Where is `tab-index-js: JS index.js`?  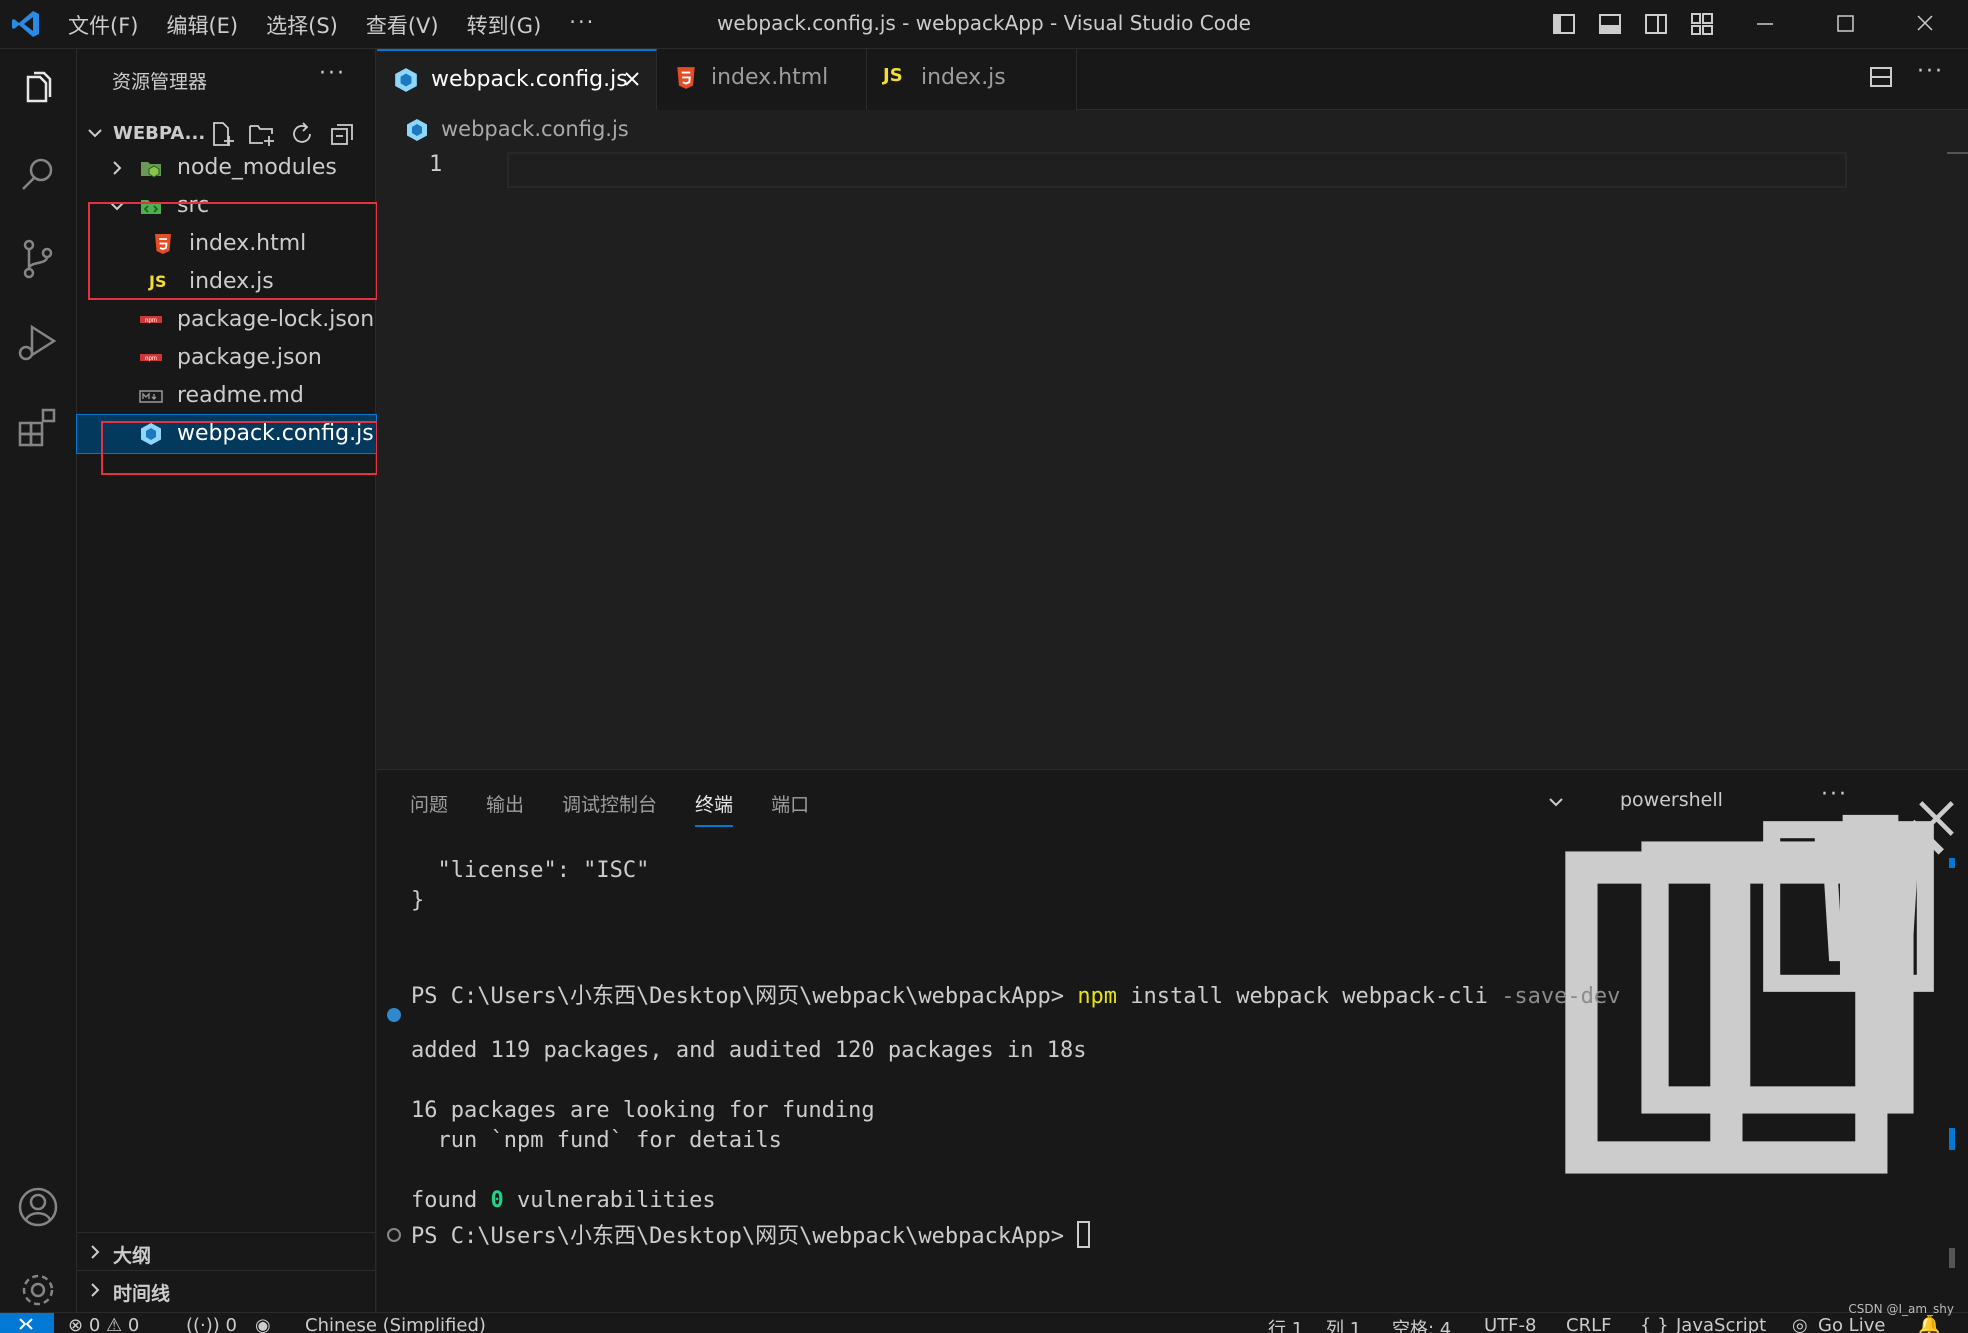
tab-index-js: JS index.js is located at coordinates (972, 79).